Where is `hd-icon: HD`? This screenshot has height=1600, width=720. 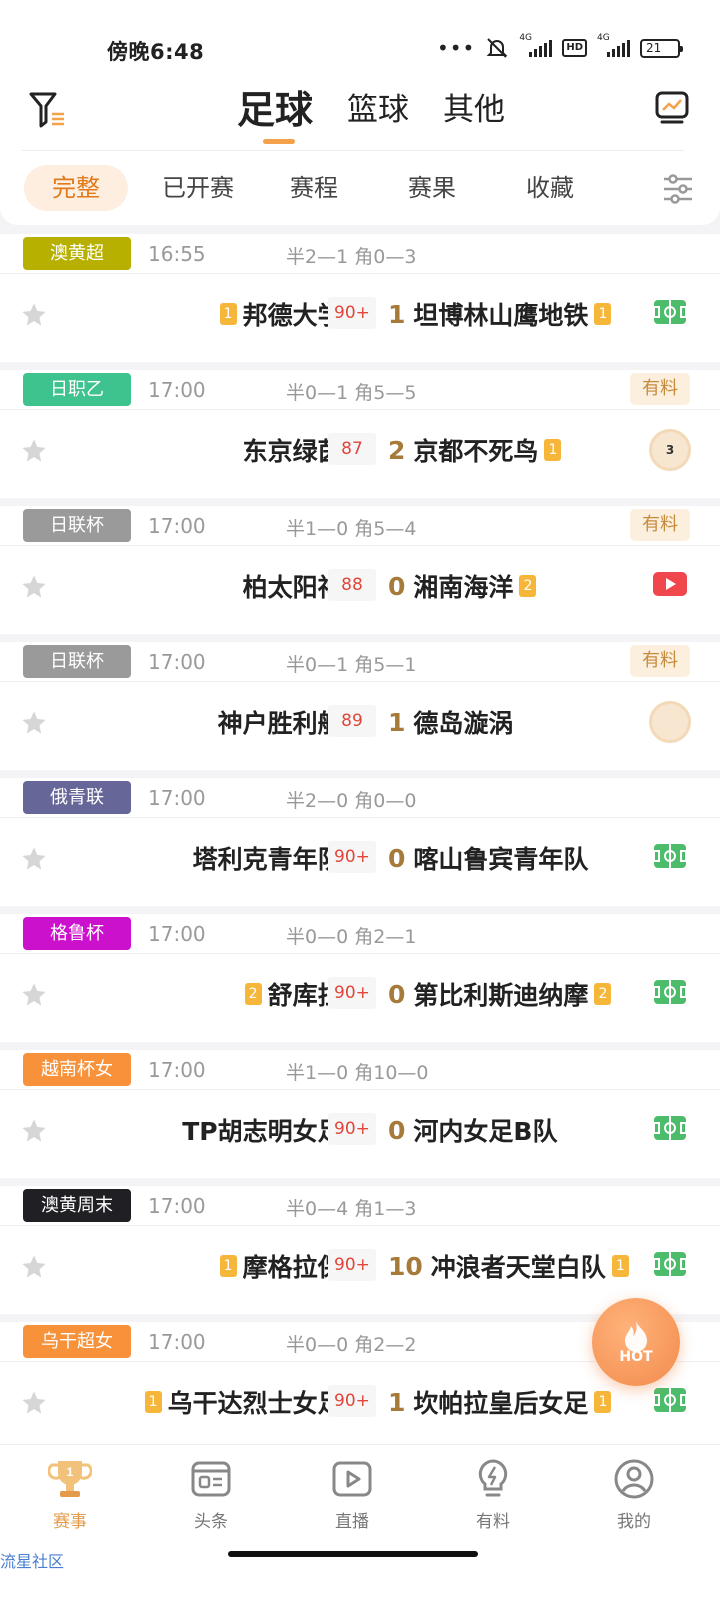 hd-icon: HD is located at coordinates (574, 48).